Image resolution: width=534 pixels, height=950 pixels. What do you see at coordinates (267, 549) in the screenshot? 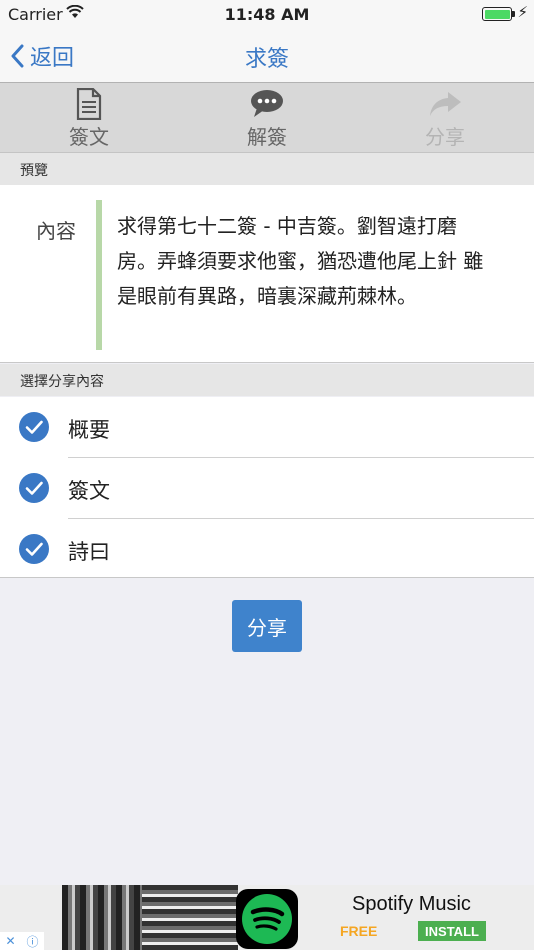
I see `option-verse: 詩曰` at bounding box center [267, 549].